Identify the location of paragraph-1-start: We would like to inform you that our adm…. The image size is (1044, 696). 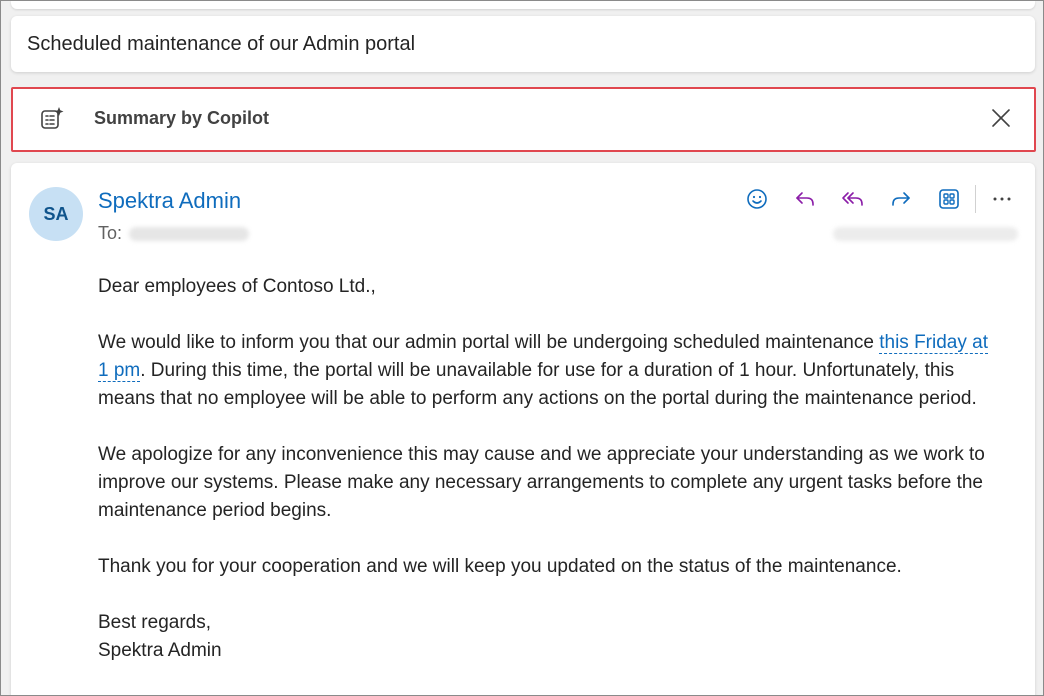
(489, 342).